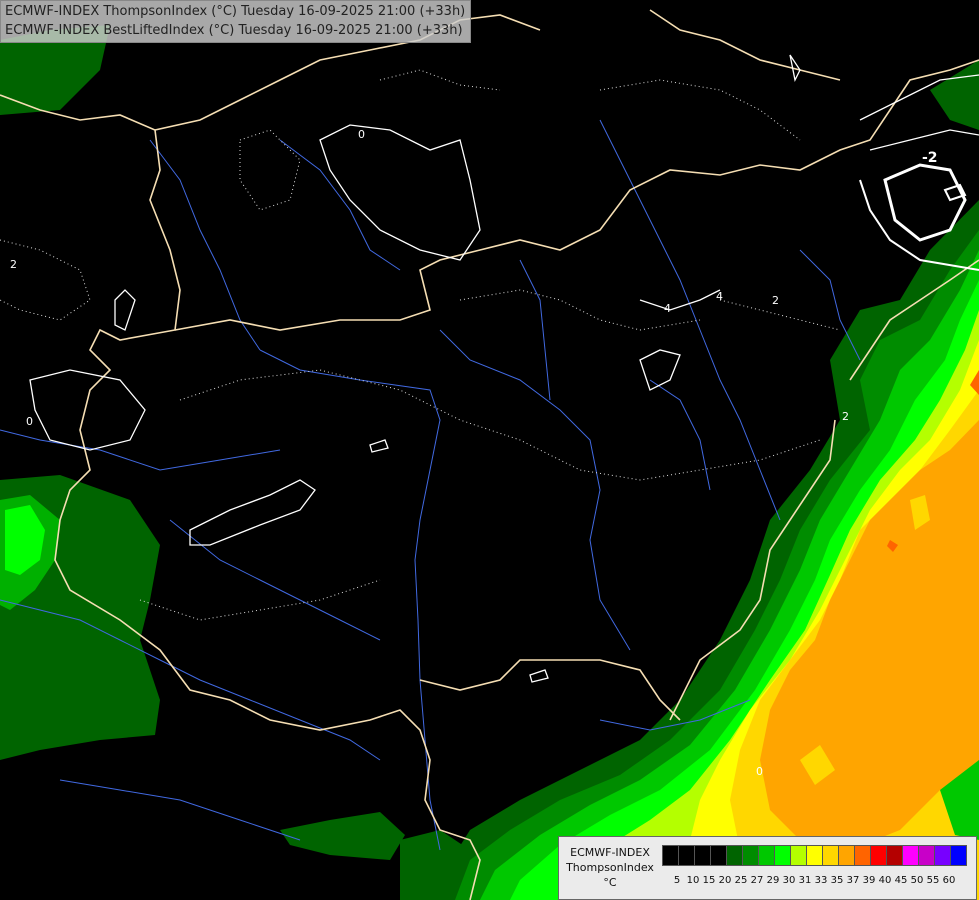 This screenshot has height=900, width=979. I want to click on legend-tick-label: 35, so click(837, 880).